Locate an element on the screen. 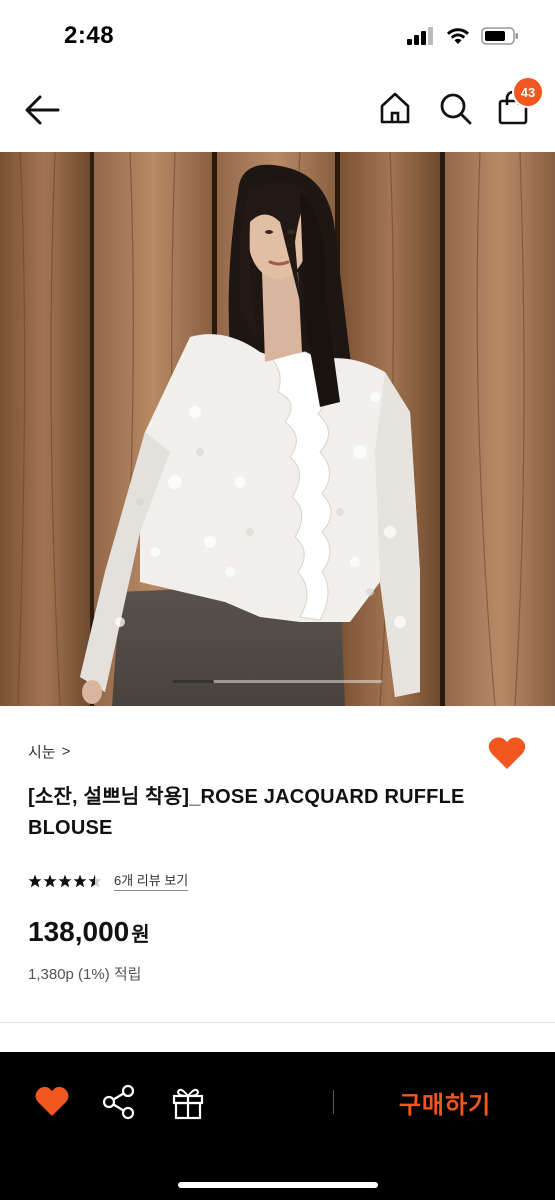 This screenshot has width=555, height=1200. price-unit: 원 is located at coordinates (140, 935).